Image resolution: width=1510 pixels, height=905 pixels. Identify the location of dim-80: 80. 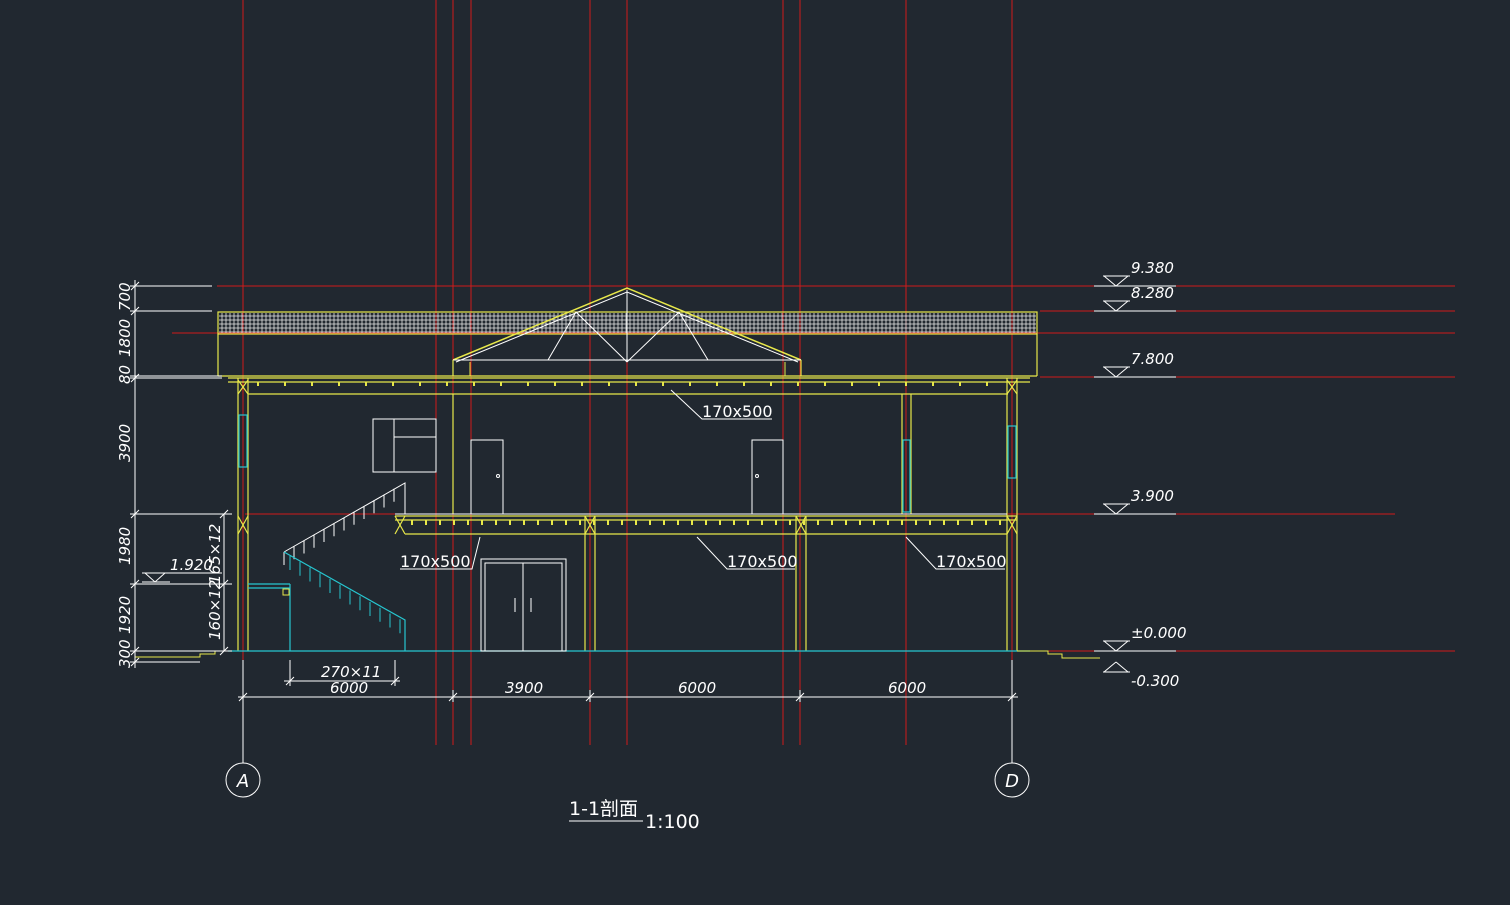
(125, 374).